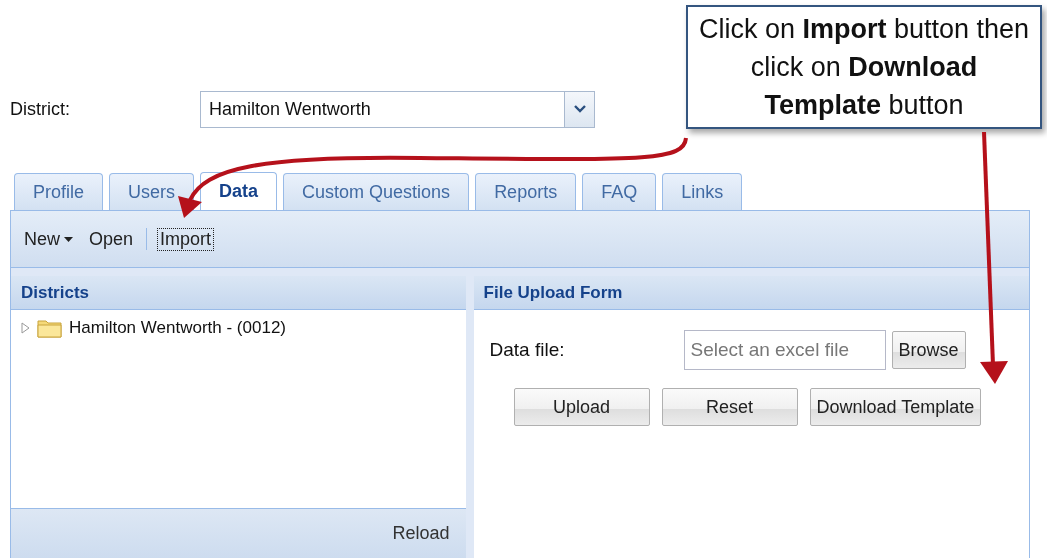 The height and width of the screenshot is (558, 1047). Describe the element at coordinates (48, 239) in the screenshot. I see `new-menu-button: New` at that location.